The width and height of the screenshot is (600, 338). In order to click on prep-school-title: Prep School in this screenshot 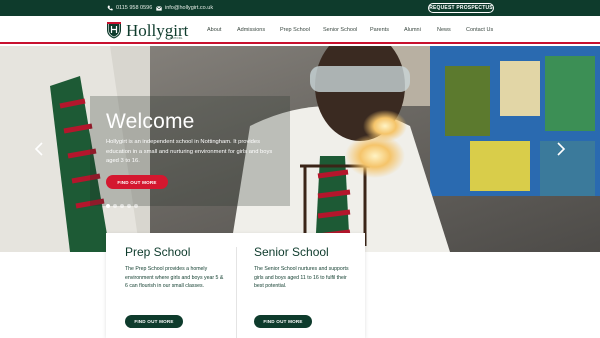, I will do `click(158, 252)`.